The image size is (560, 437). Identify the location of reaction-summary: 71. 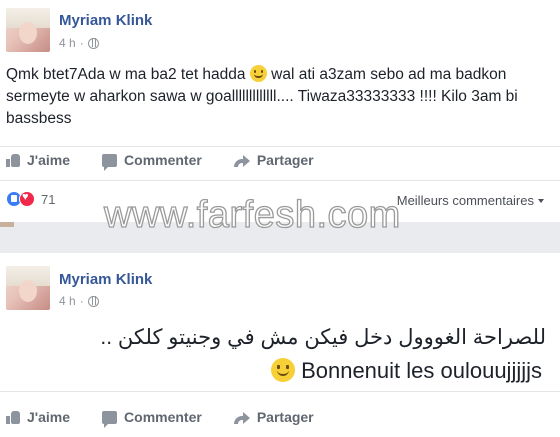
(30, 199).